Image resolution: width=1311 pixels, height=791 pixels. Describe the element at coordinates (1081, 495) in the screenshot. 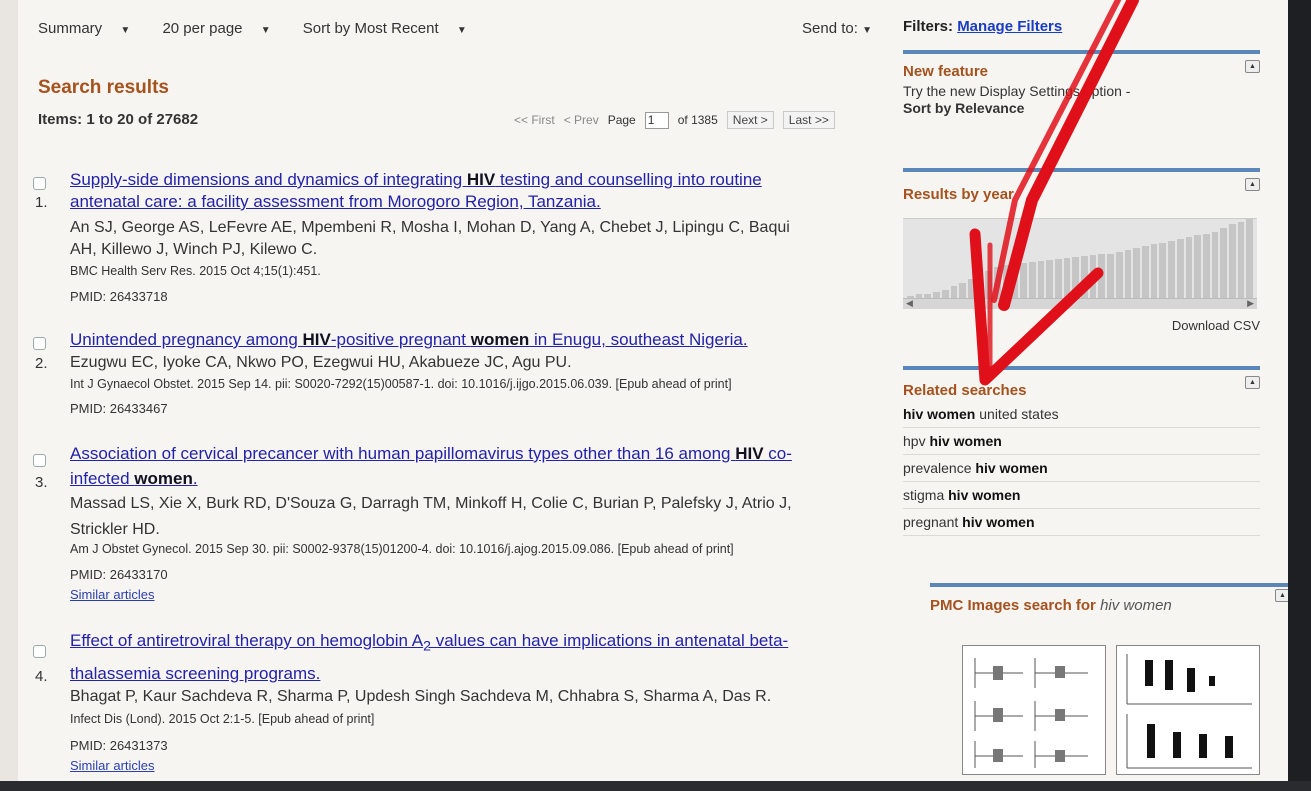

I see `related-search-item: stigma hiv women` at that location.